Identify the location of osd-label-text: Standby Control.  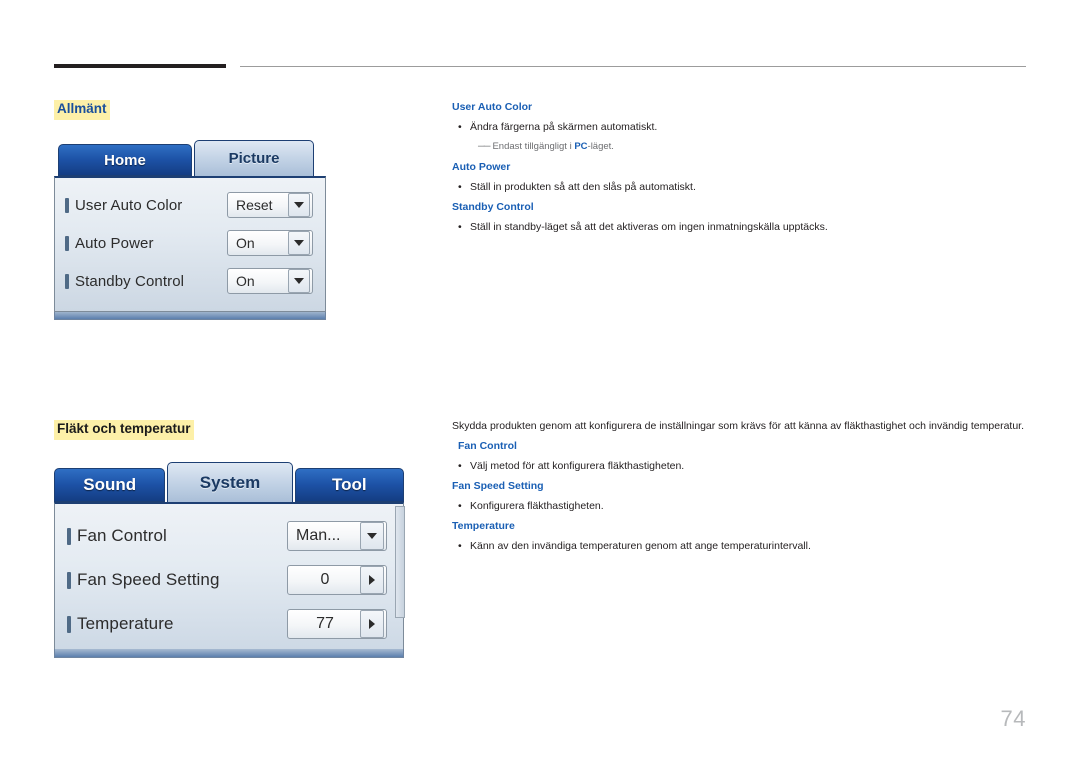
(130, 281).